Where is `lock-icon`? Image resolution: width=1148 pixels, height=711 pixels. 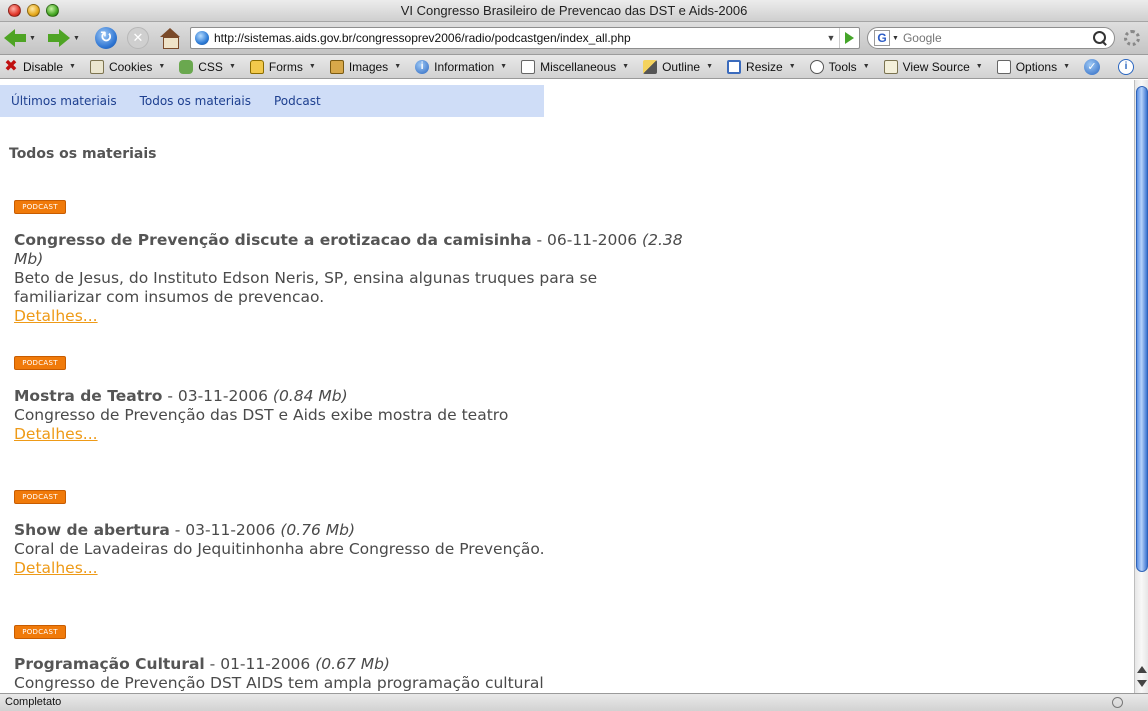
lock-icon is located at coordinates (256, 66).